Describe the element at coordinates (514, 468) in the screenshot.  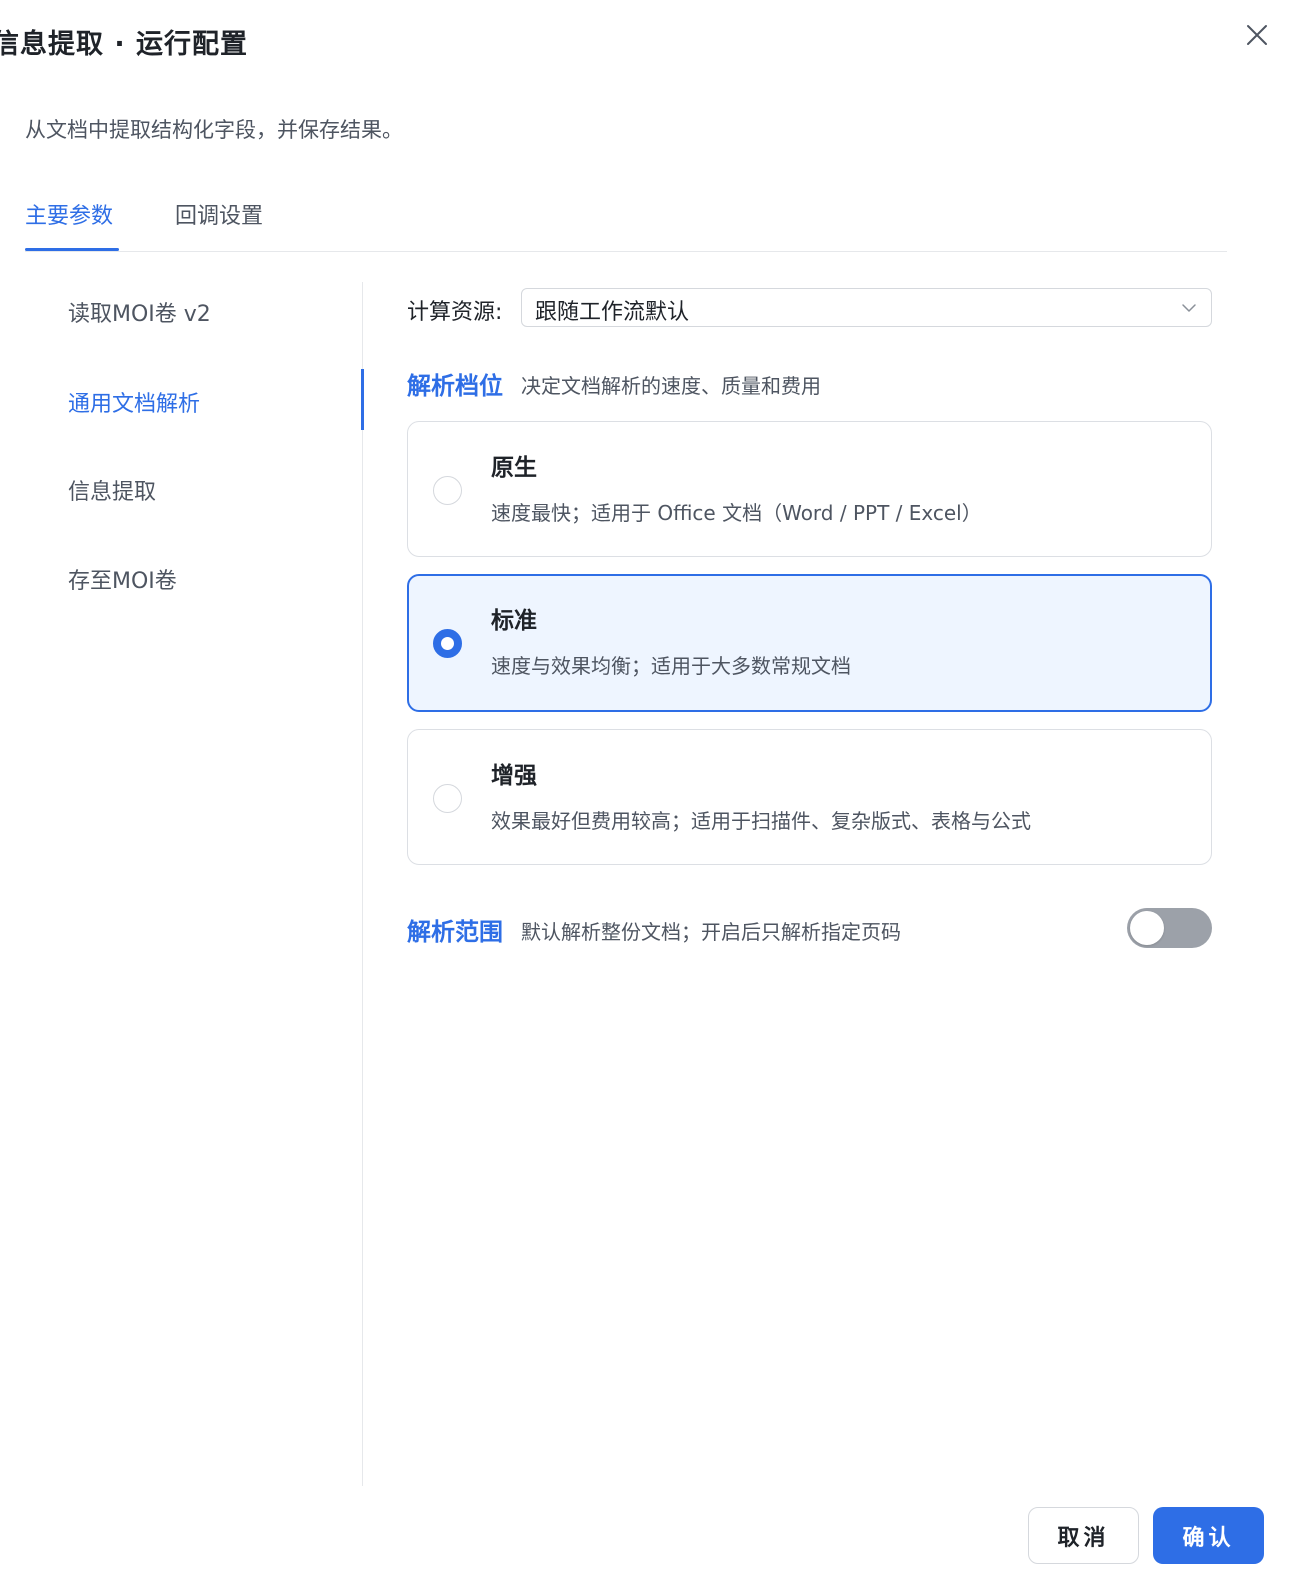
I see `option-title: 原生` at that location.